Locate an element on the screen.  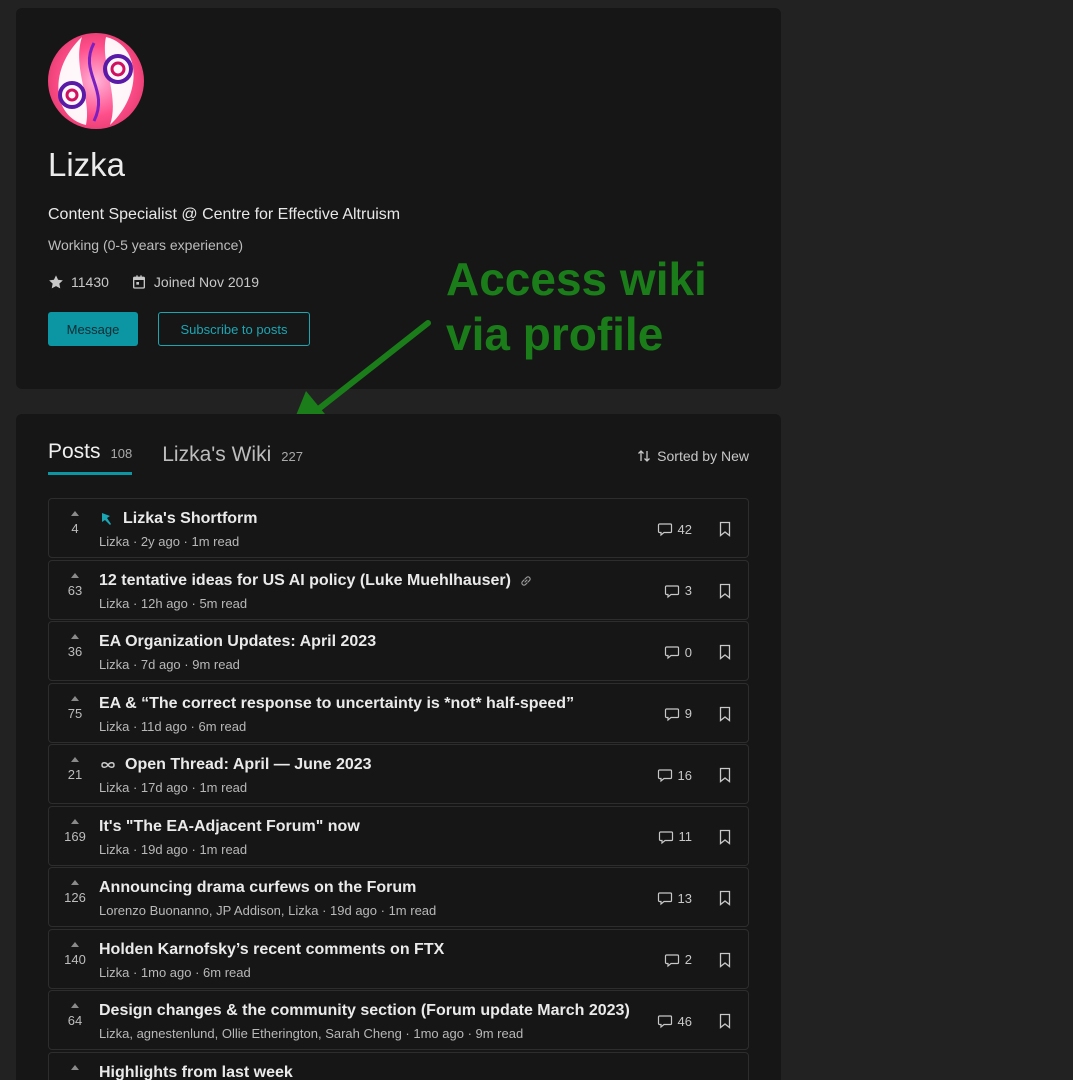
vote-control: 75 is located at coordinates (75, 708).